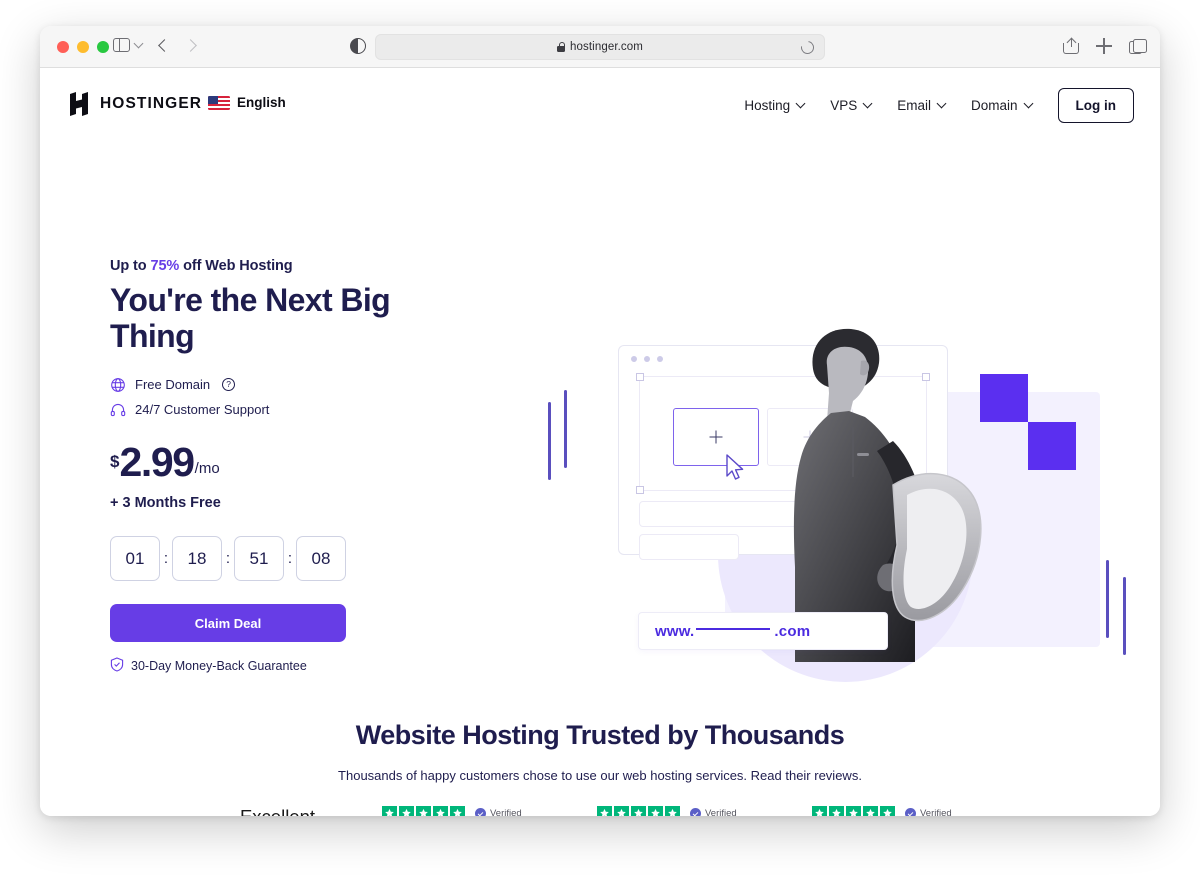  What do you see at coordinates (121, 45) in the screenshot?
I see `sidebar-icon` at bounding box center [121, 45].